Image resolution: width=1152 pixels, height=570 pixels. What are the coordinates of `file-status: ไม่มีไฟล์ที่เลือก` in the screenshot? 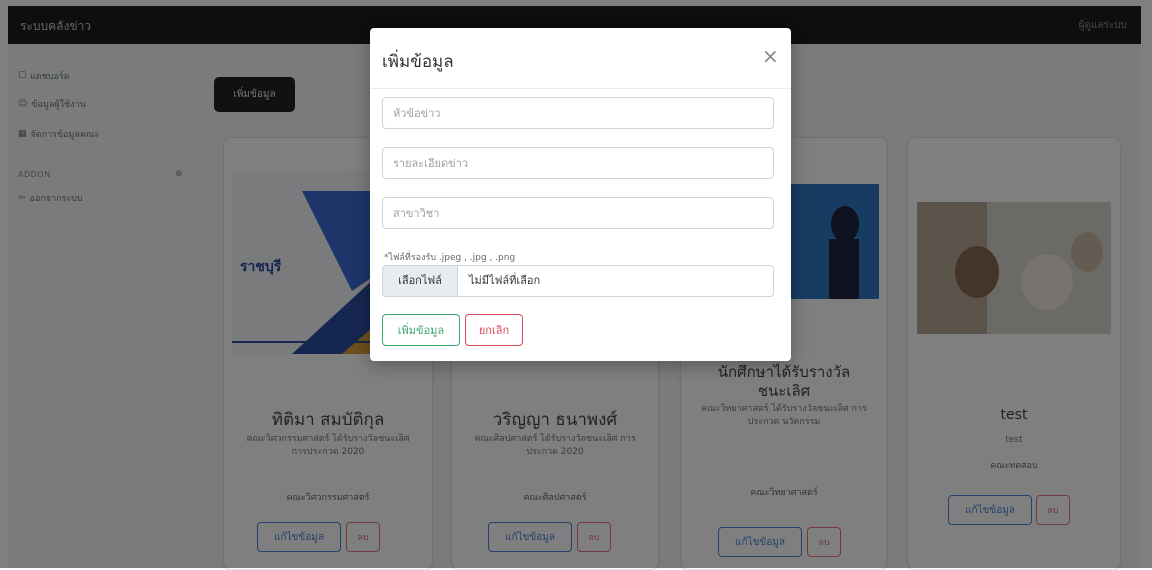 It's located at (505, 280).